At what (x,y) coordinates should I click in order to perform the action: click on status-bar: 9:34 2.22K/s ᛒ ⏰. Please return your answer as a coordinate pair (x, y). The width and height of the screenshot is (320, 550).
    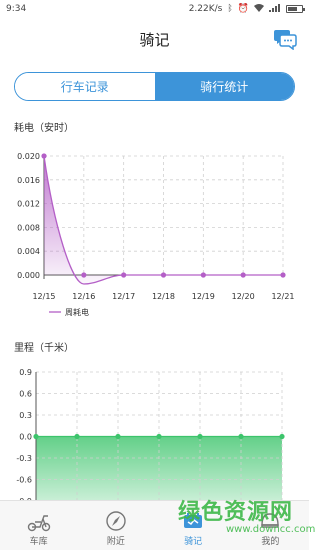
    Looking at the image, I should click on (154, 9).